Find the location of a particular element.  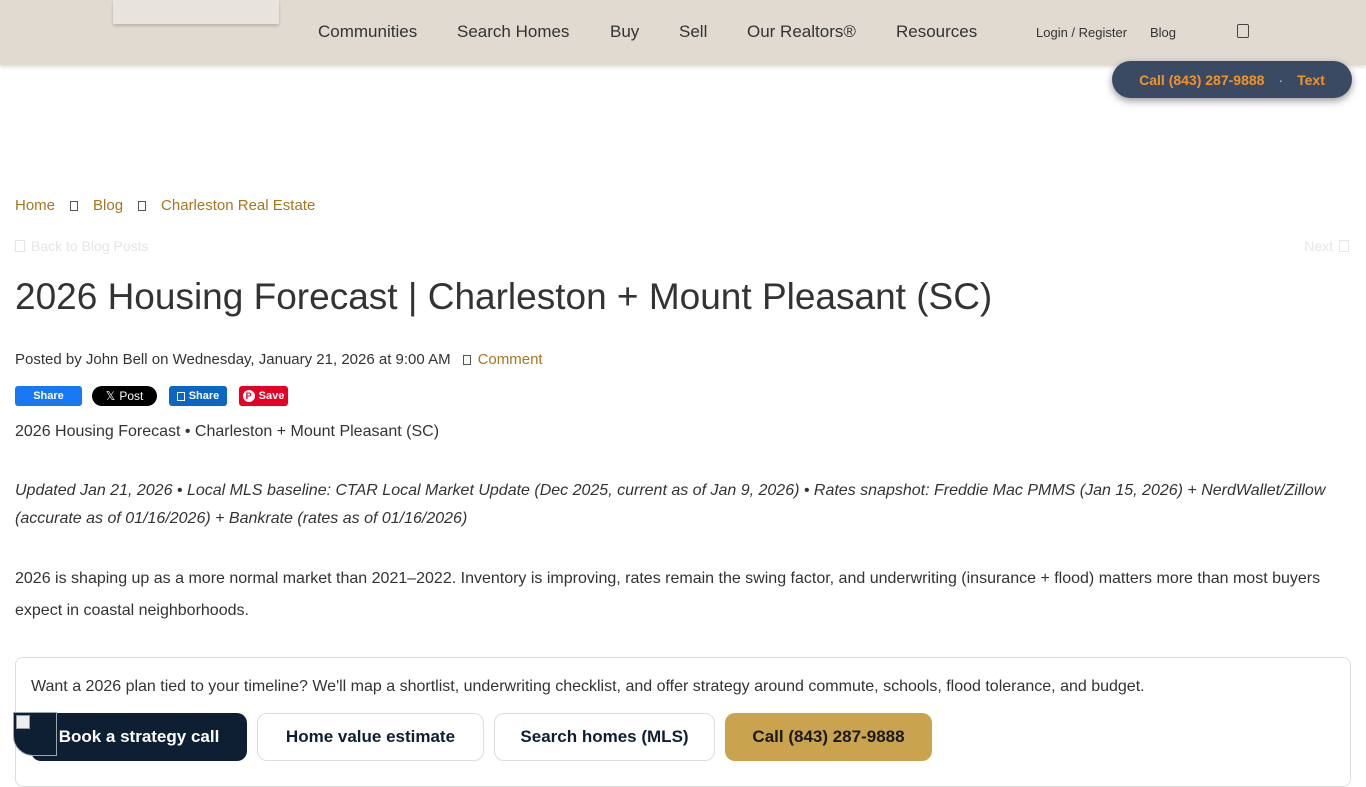

call-phone-button: Call (843) 287-9888 is located at coordinates (828, 737).